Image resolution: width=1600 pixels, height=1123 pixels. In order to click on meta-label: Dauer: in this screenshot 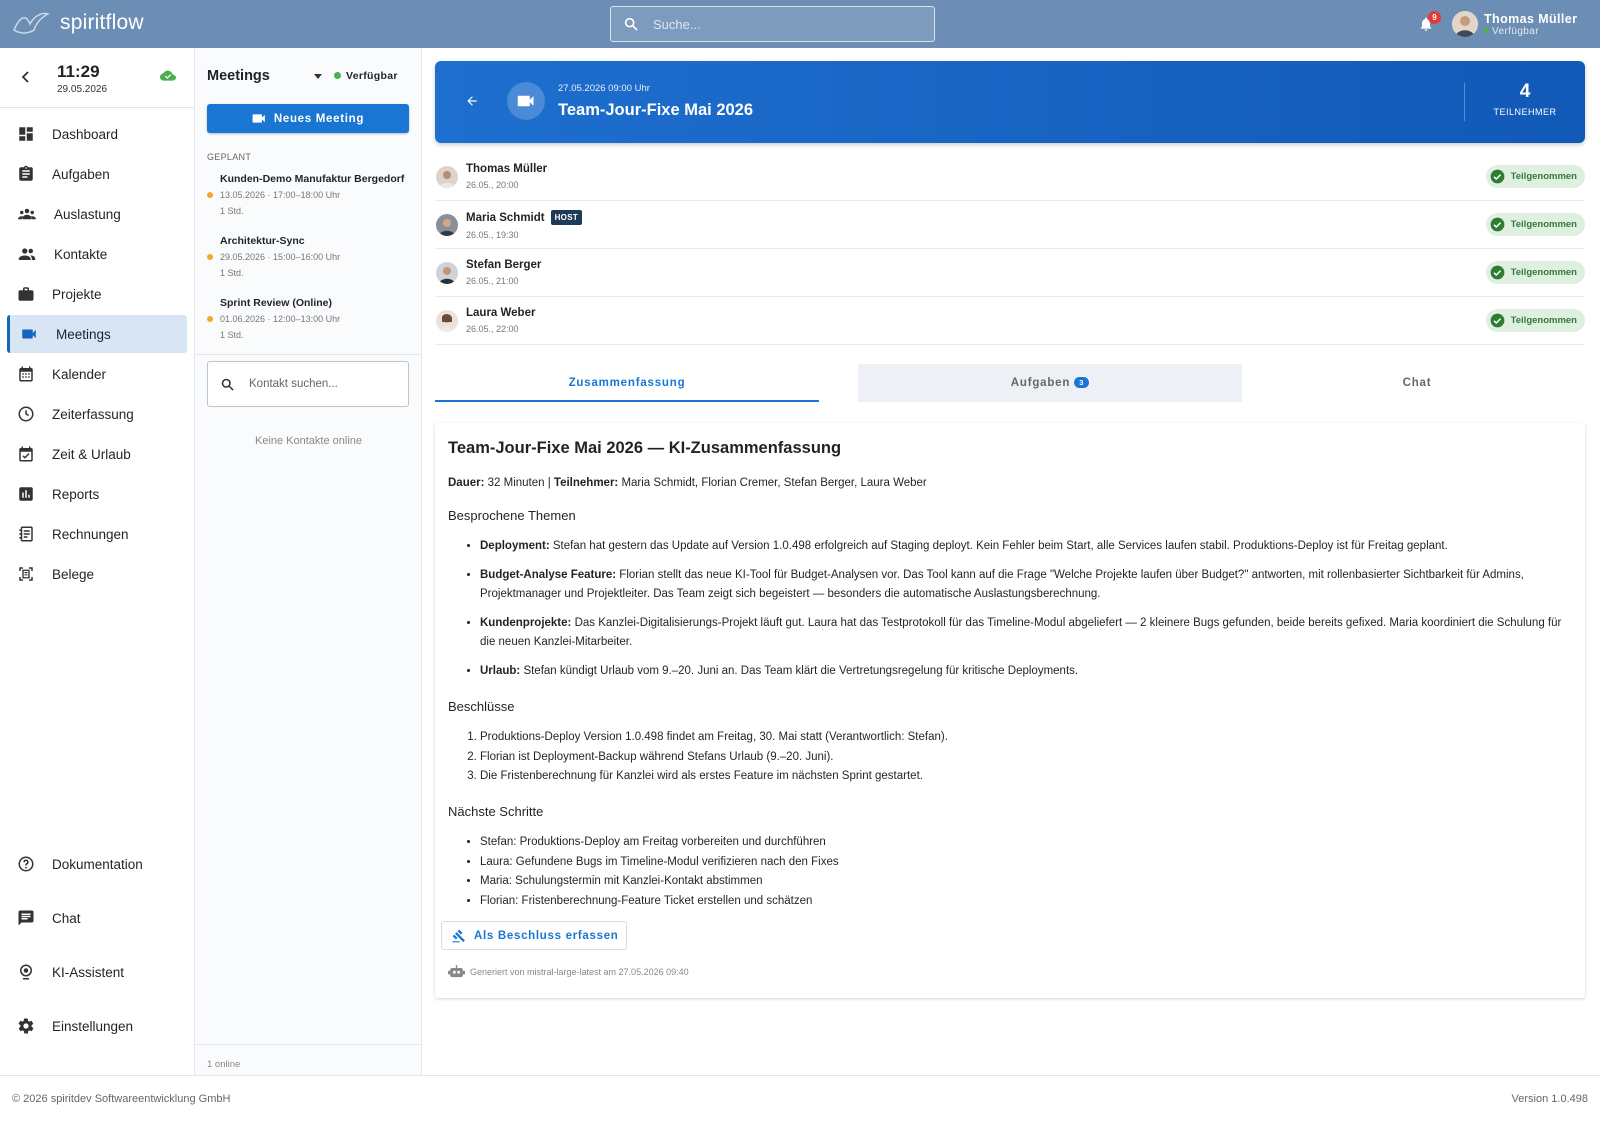, I will do `click(466, 483)`.